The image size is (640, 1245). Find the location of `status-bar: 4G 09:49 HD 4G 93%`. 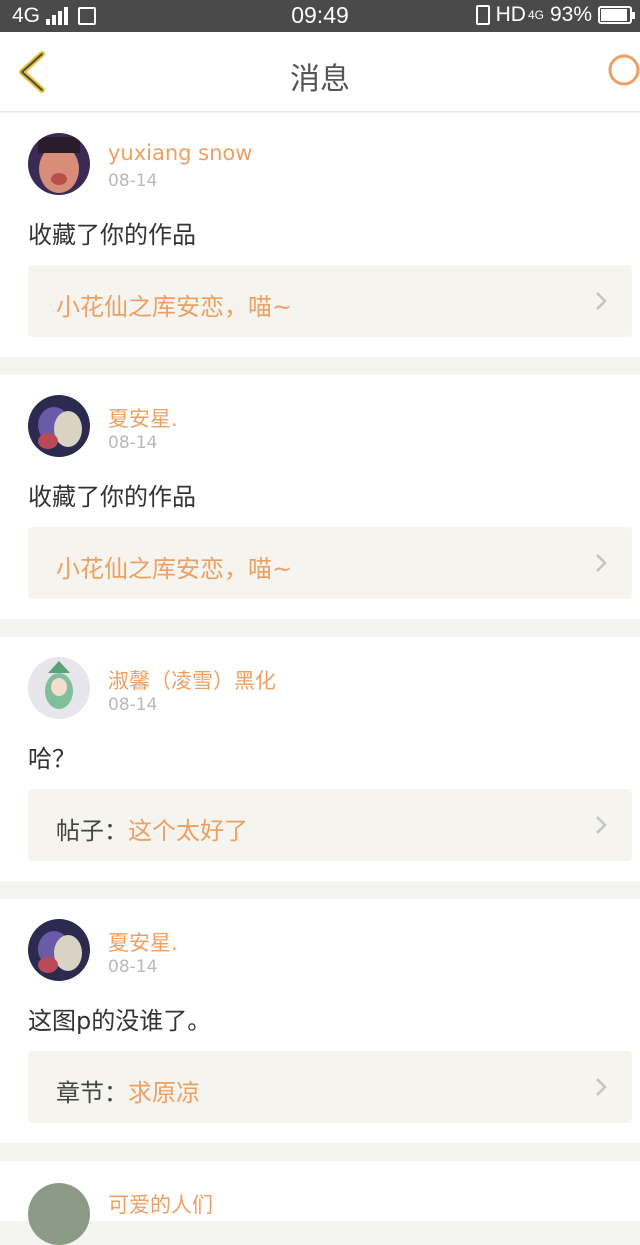

status-bar: 4G 09:49 HD 4G 93% is located at coordinates (320, 16).